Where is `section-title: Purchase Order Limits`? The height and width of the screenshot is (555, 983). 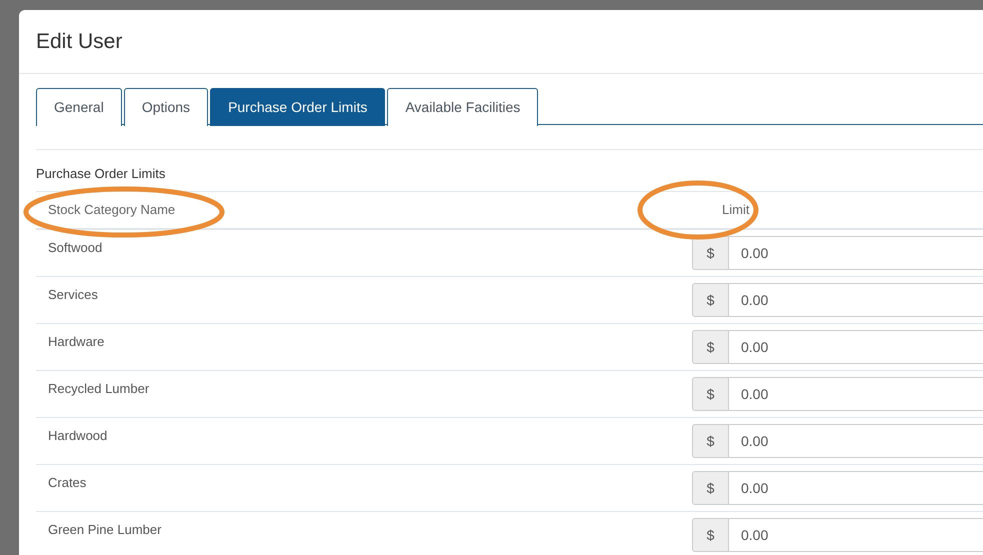
section-title: Purchase Order Limits is located at coordinates (101, 173).